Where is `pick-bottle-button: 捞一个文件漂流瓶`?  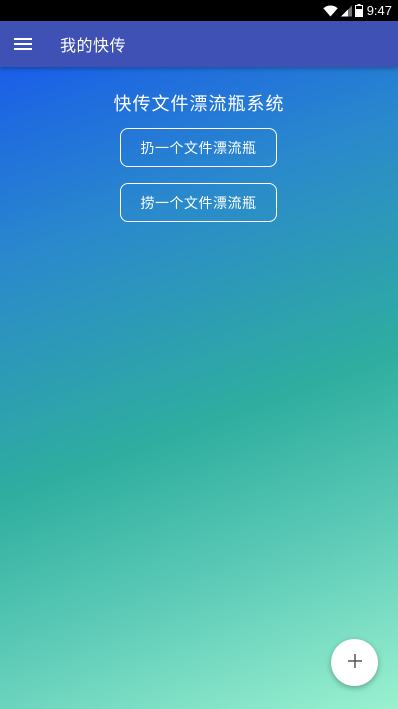 pick-bottle-button: 捞一个文件漂流瓶 is located at coordinates (198, 202).